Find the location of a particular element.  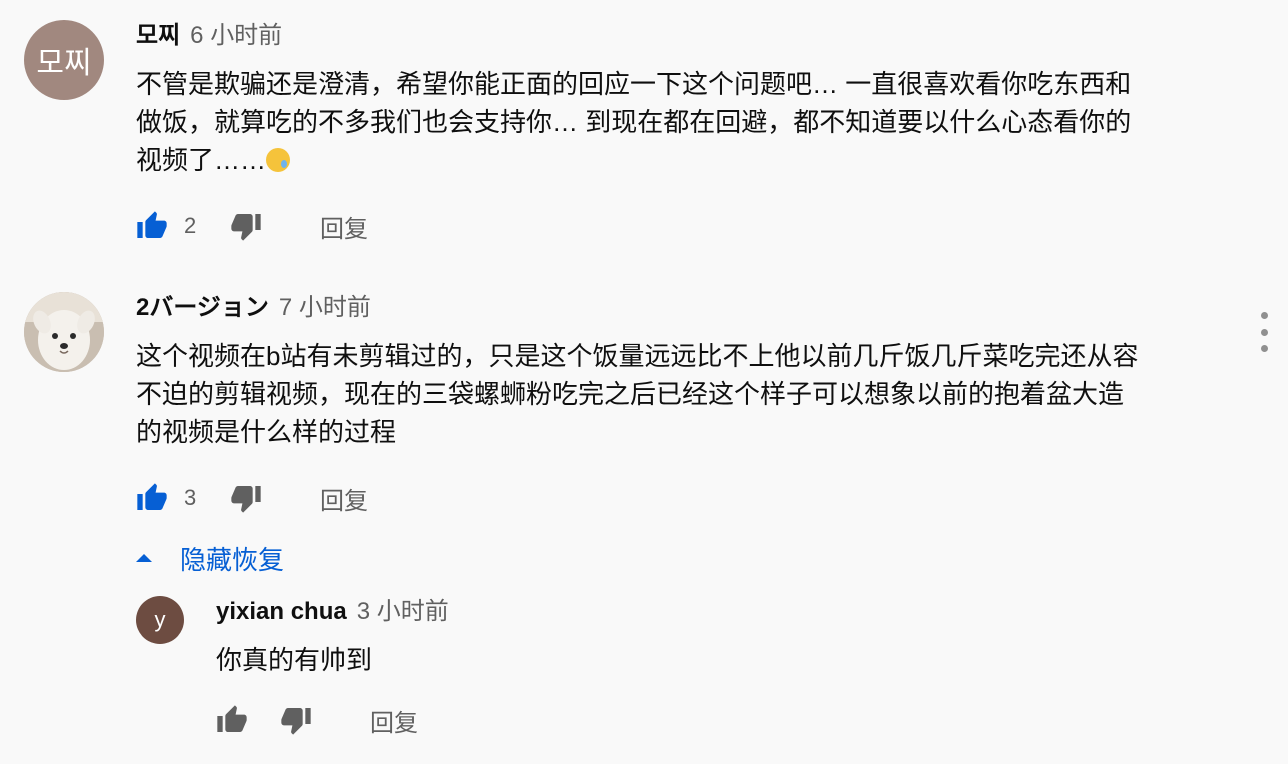

avatar: 모찌 is located at coordinates (64, 60).